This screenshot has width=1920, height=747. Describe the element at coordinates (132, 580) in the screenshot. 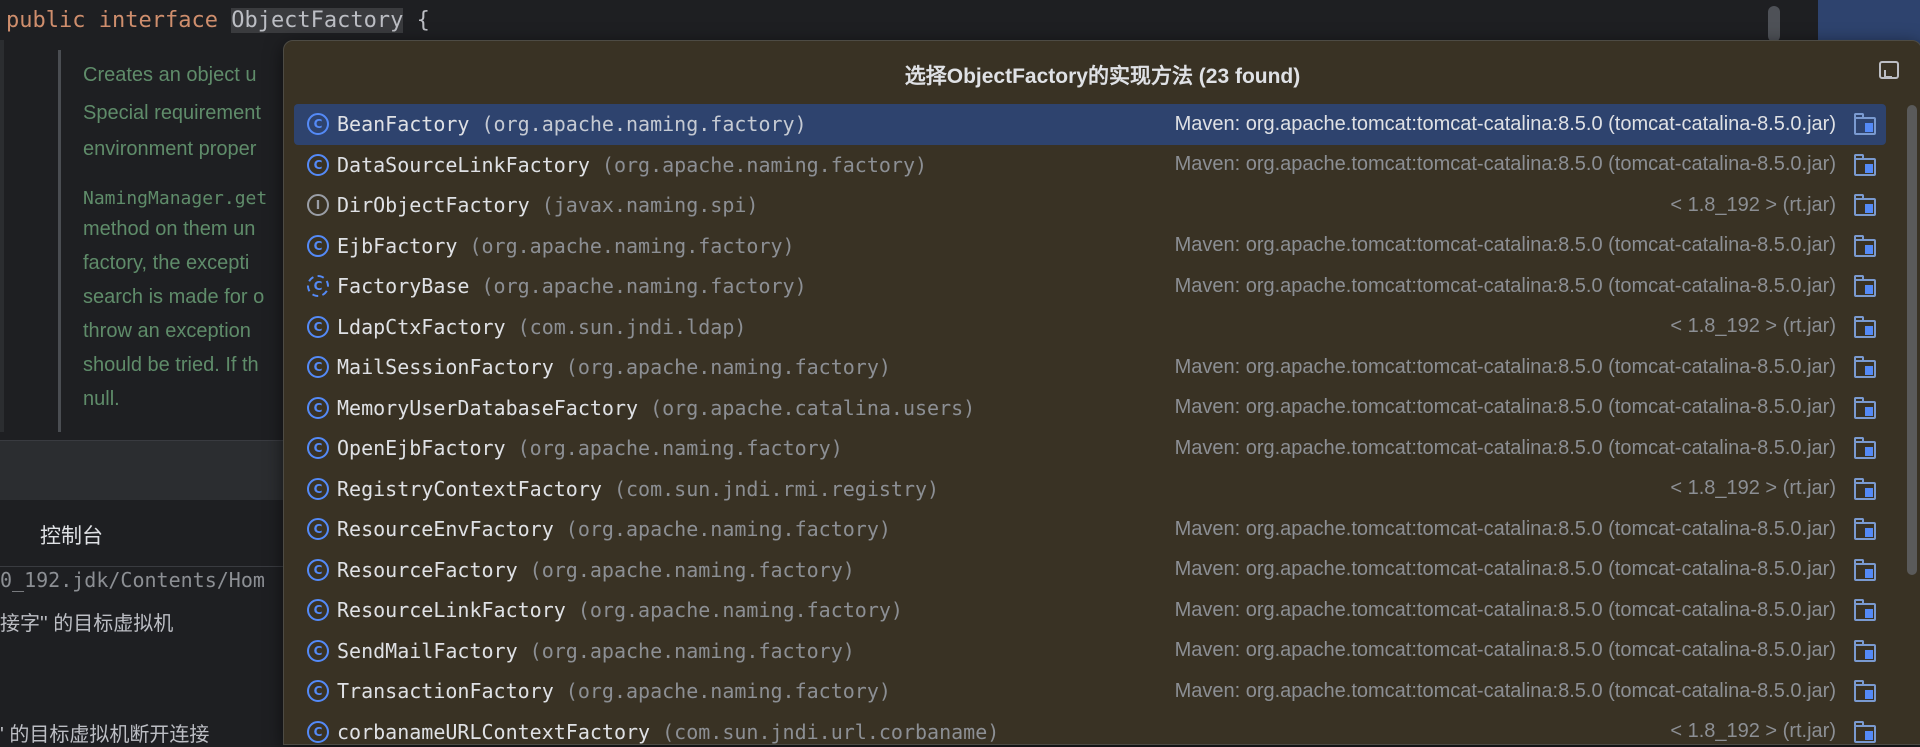

I see `console-output-line: 0_192.jdk/Contents/Hom` at that location.